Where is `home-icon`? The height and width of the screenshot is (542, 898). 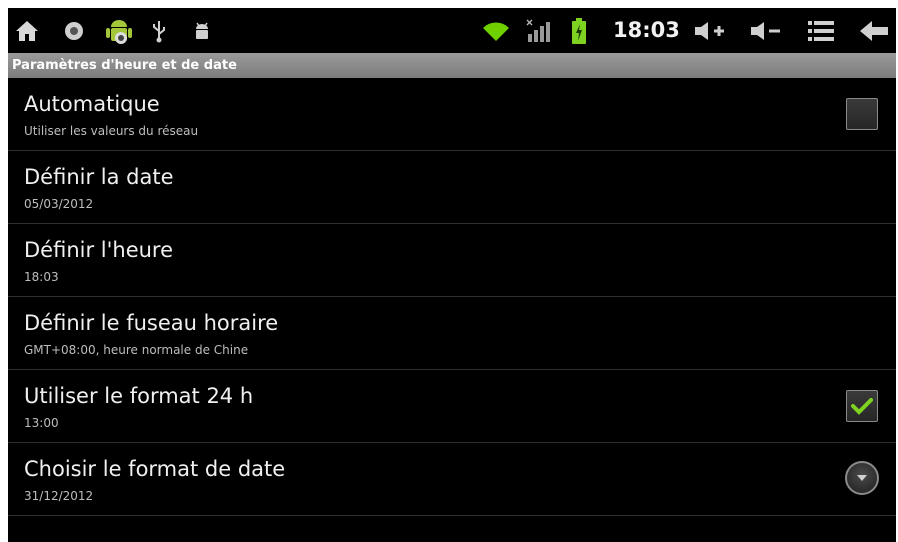
home-icon is located at coordinates (27, 30).